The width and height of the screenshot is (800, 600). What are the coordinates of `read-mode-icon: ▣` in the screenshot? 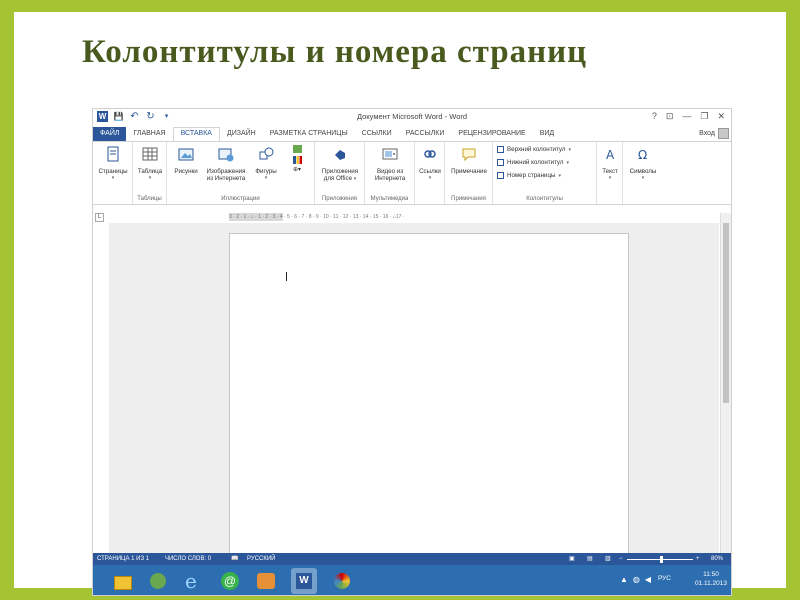 It's located at (572, 559).